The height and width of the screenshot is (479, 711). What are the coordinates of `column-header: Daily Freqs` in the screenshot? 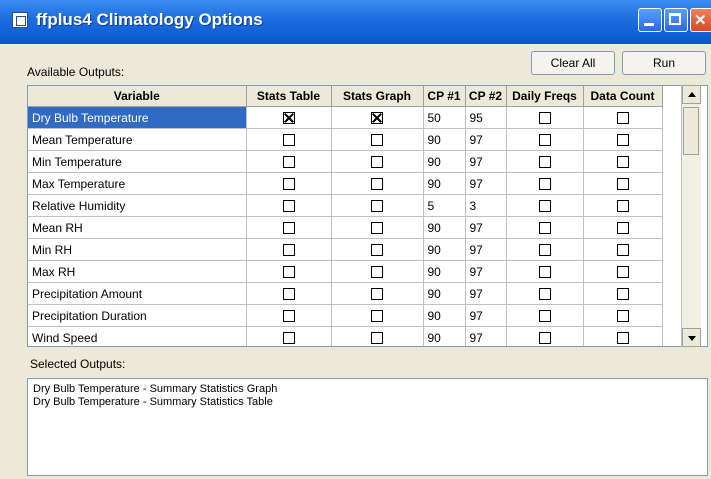 It's located at (545, 96).